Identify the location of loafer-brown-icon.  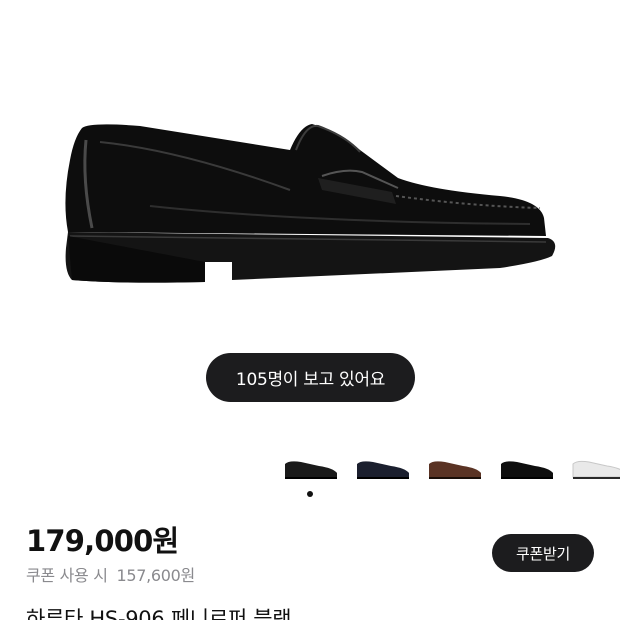
(455, 470).